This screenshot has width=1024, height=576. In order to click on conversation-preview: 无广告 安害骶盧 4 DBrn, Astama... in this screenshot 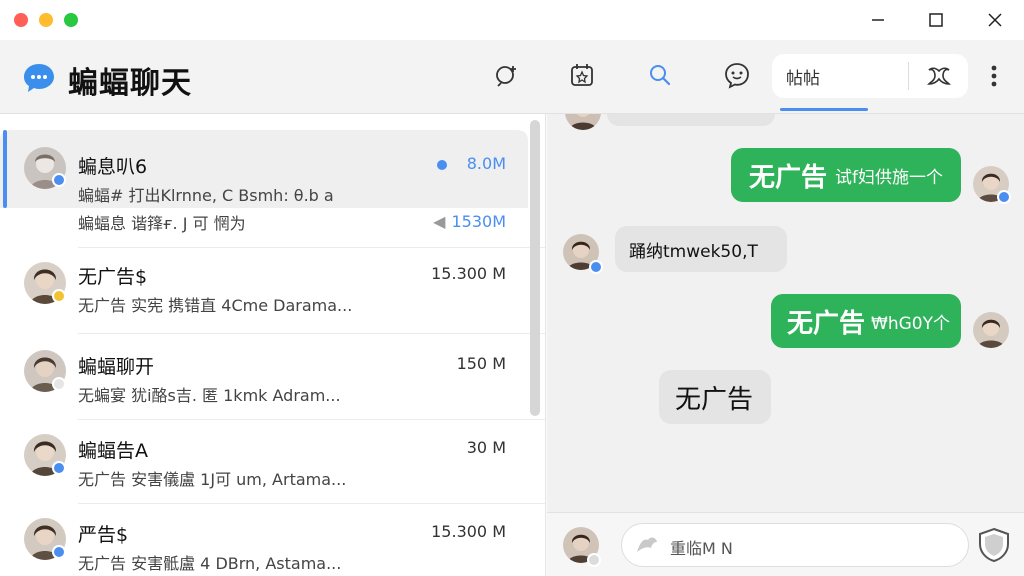, I will do `click(210, 563)`.